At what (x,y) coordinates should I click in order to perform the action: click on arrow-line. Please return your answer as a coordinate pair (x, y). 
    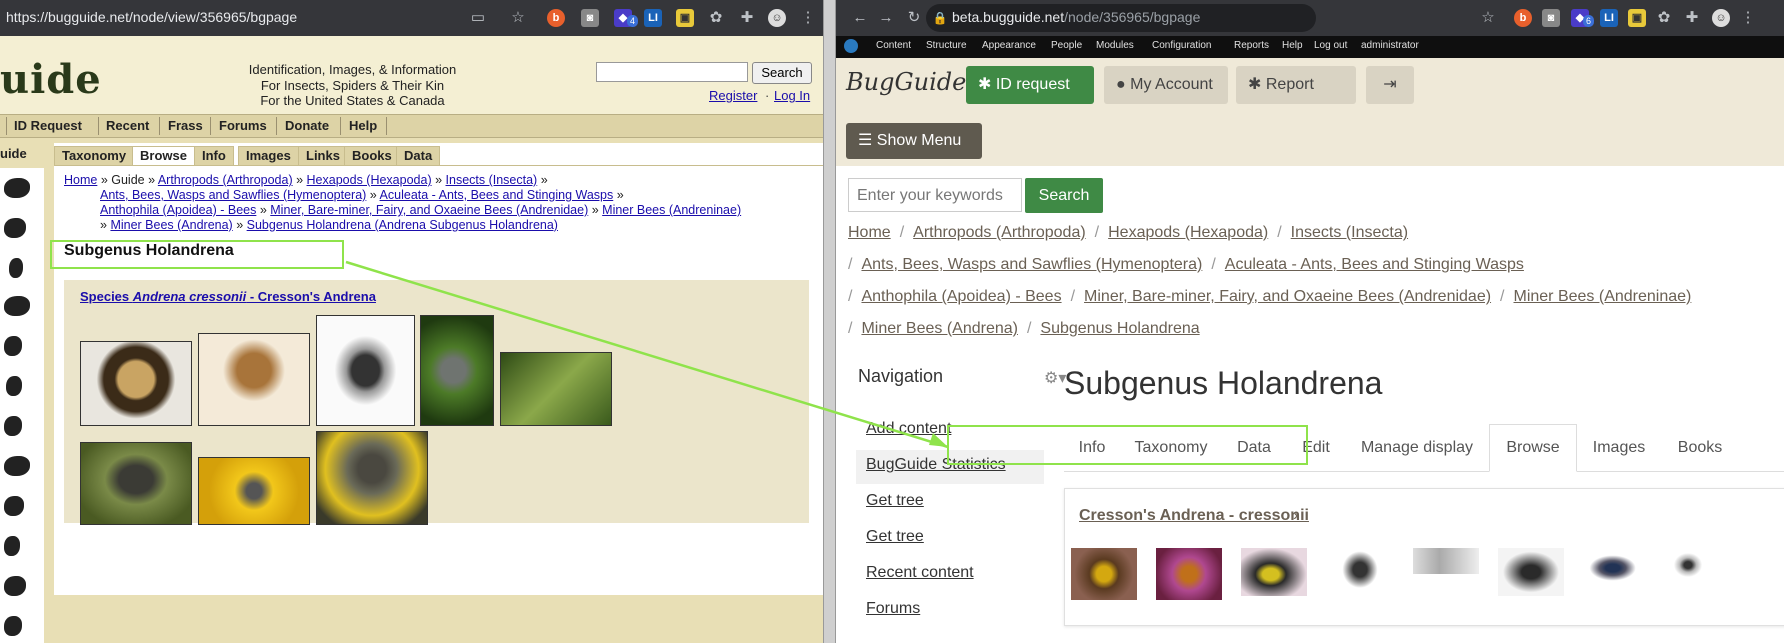
    Looking at the image, I should click on (647, 354).